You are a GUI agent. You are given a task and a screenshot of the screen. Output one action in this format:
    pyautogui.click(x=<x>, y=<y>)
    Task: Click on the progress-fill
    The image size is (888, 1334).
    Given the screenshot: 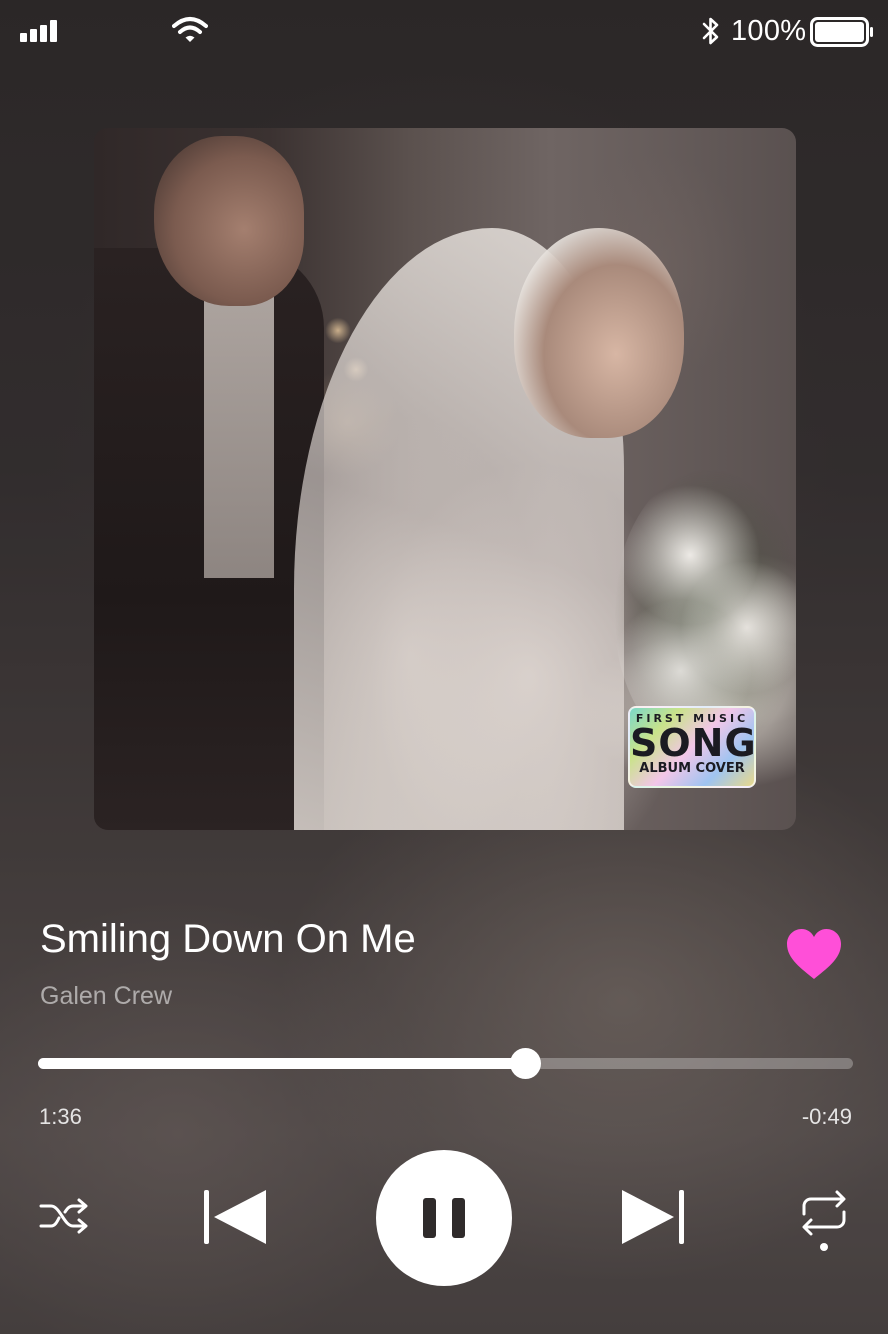 What is the action you would take?
    pyautogui.click(x=281, y=1063)
    